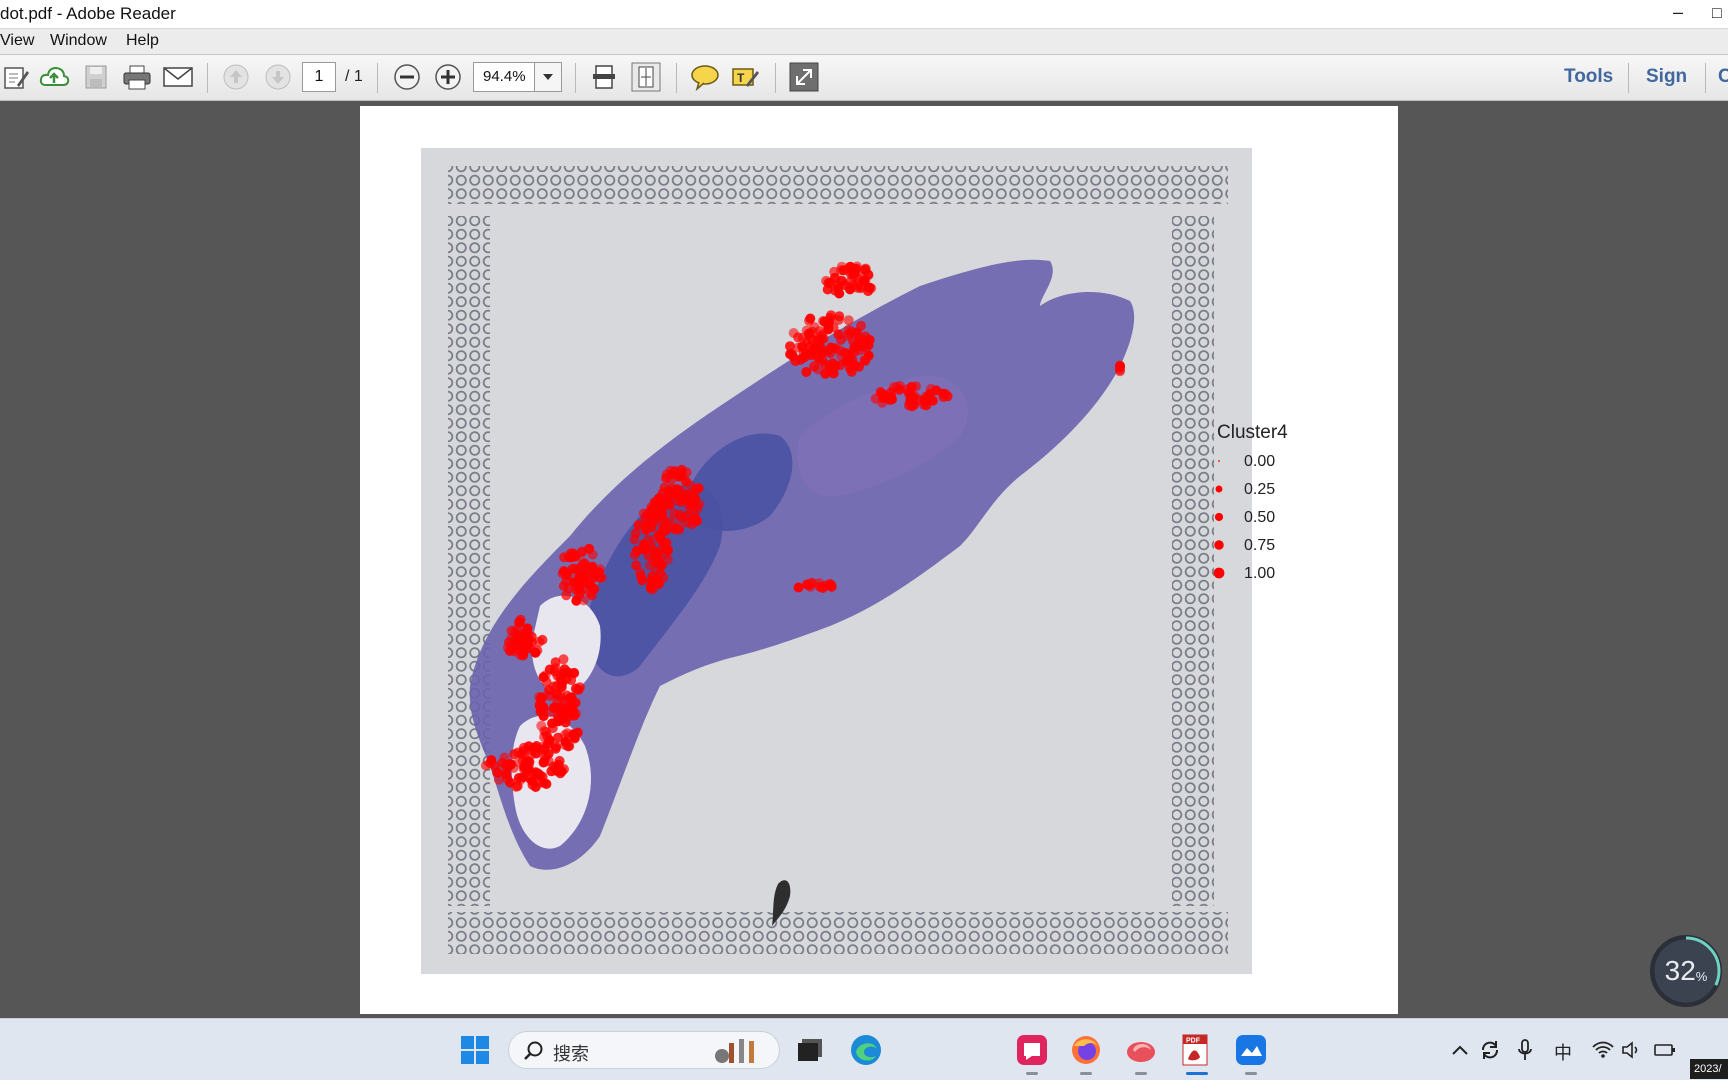 Image resolution: width=1728 pixels, height=1080 pixels. I want to click on fiducial-border-right, so click(1193, 561).